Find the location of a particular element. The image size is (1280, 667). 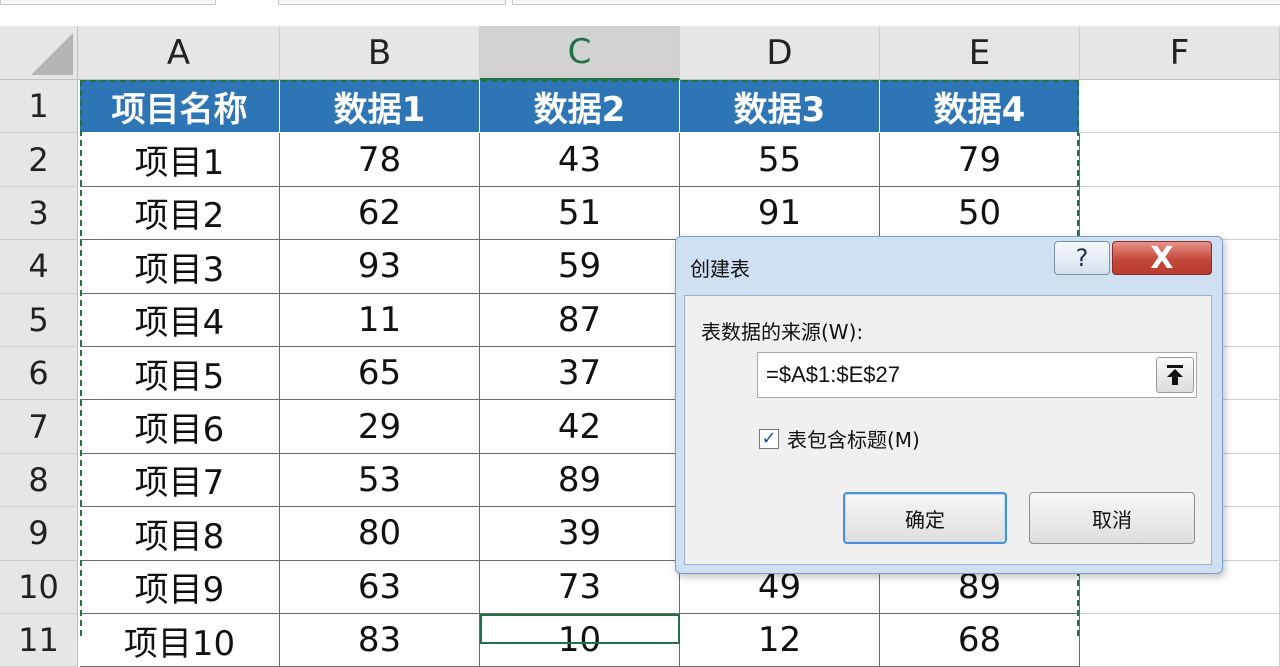

range-input is located at coordinates (956, 375).